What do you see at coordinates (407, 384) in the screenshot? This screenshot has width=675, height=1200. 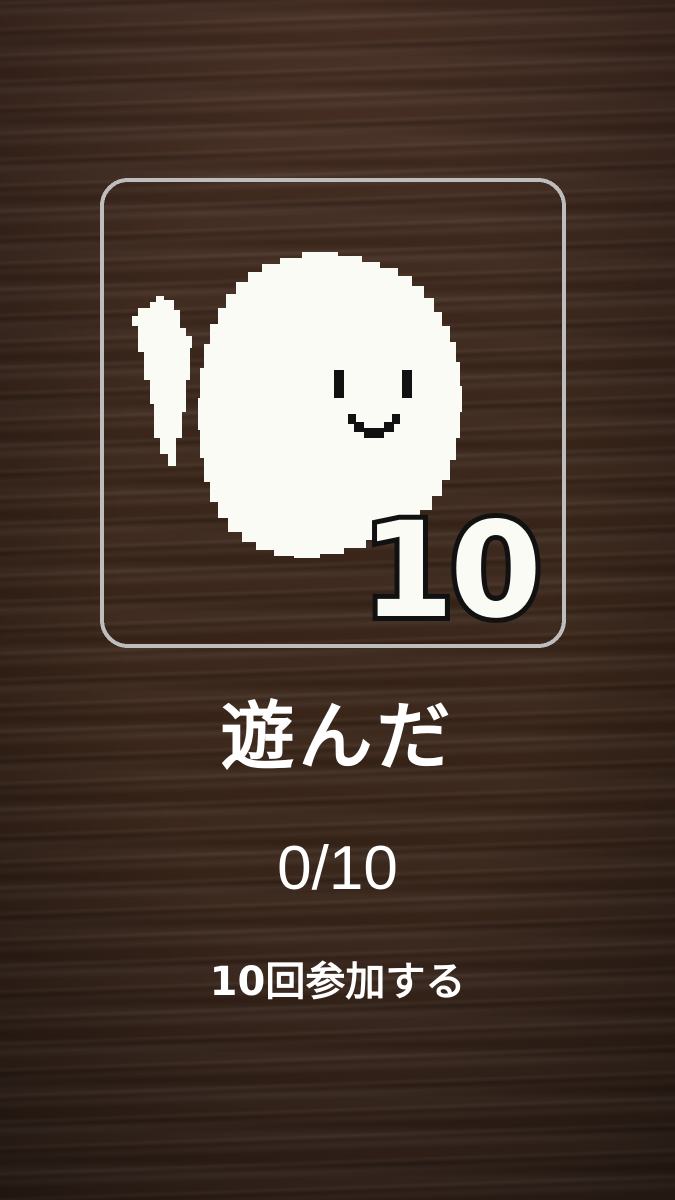 I see `ghost-right-eye` at bounding box center [407, 384].